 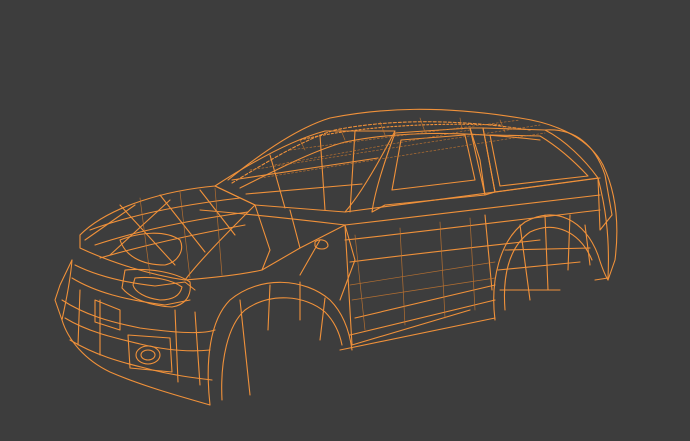 I want to click on fog-light-surround, so click(x=150, y=353).